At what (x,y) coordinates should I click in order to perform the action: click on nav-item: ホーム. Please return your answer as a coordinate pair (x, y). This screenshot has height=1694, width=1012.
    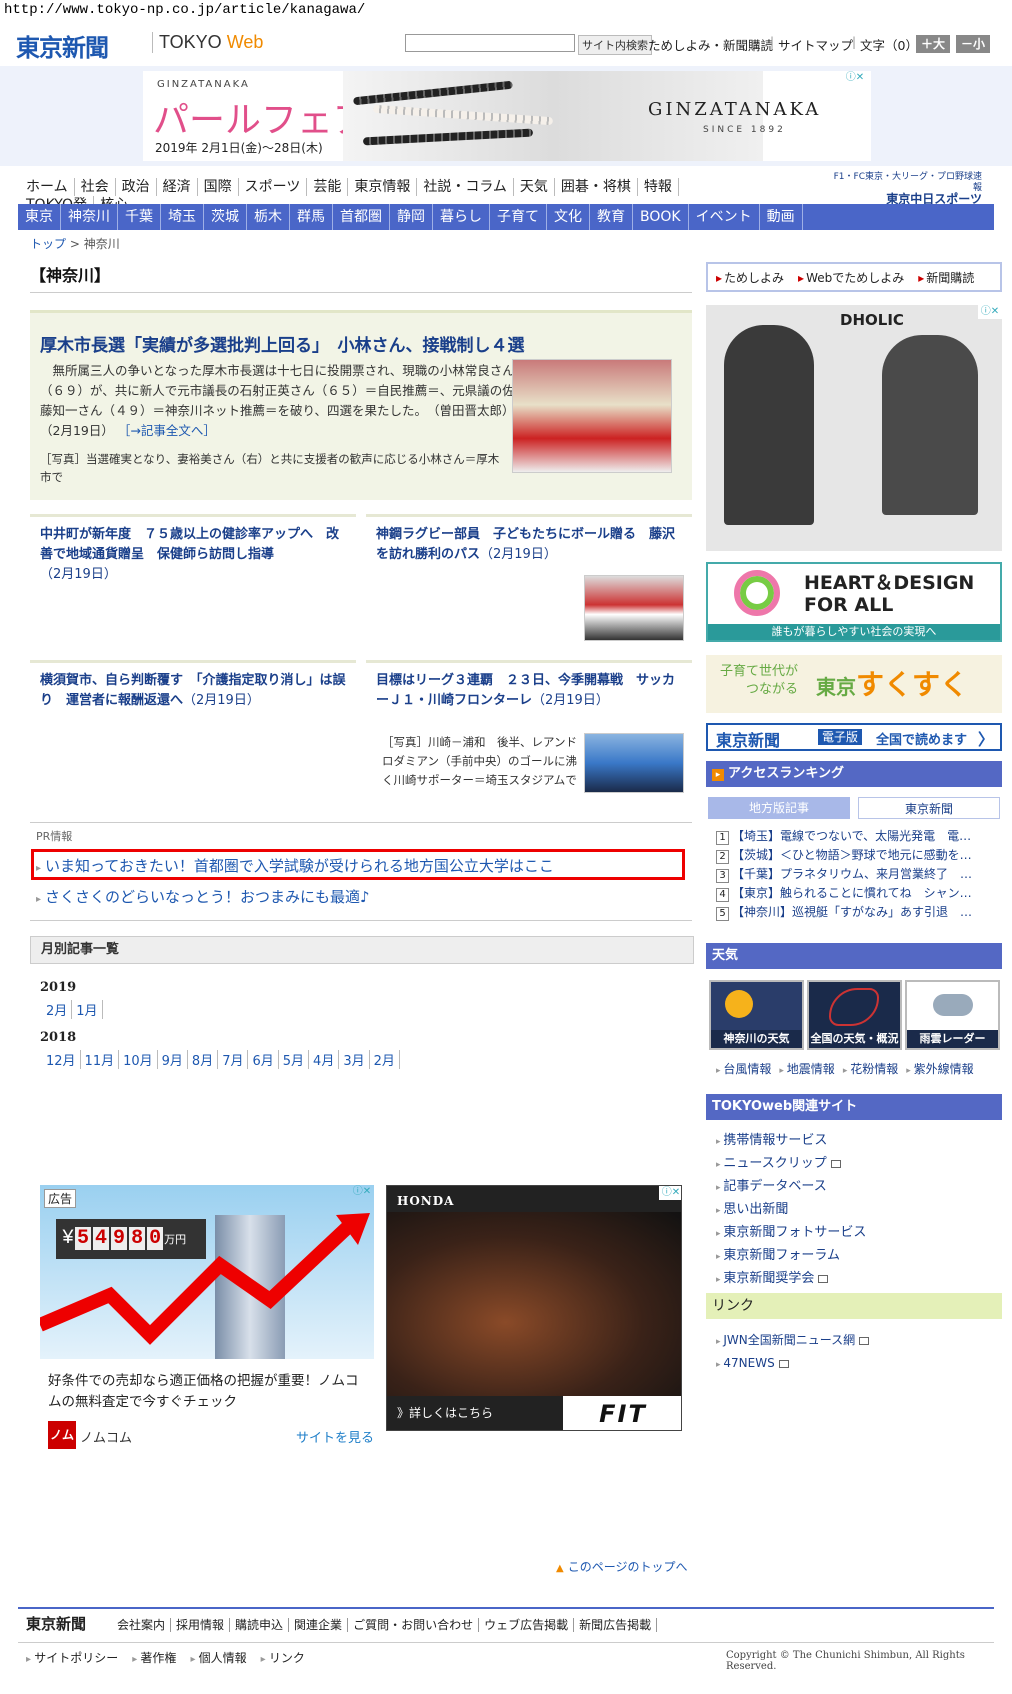
    Looking at the image, I should click on (47, 187).